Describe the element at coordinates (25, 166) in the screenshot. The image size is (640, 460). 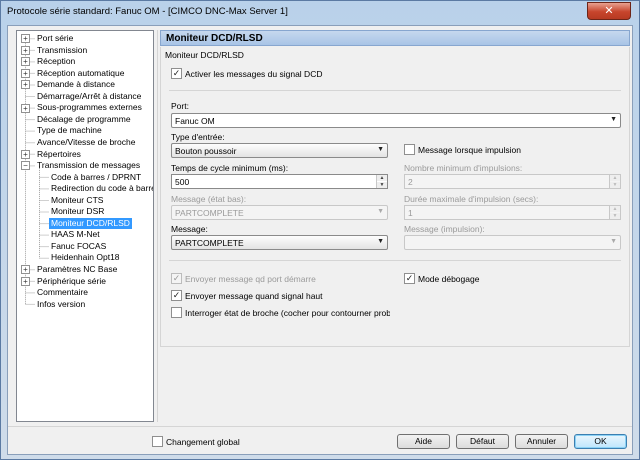
I see `collapse-icon: −` at that location.